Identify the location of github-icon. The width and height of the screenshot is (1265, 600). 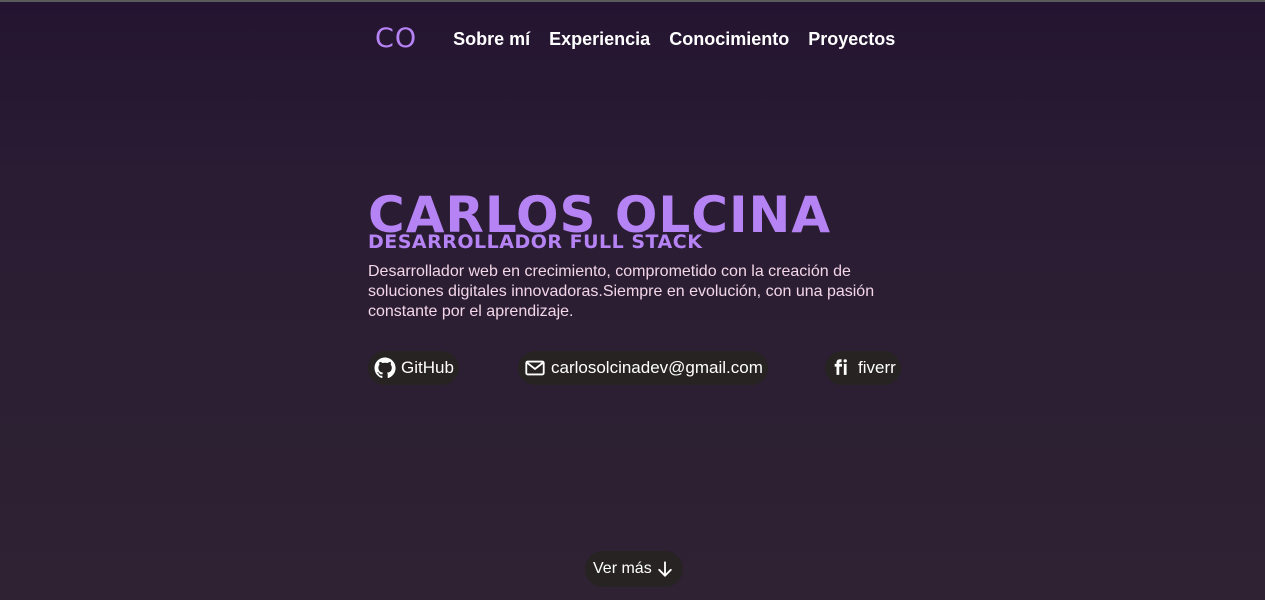
(385, 368).